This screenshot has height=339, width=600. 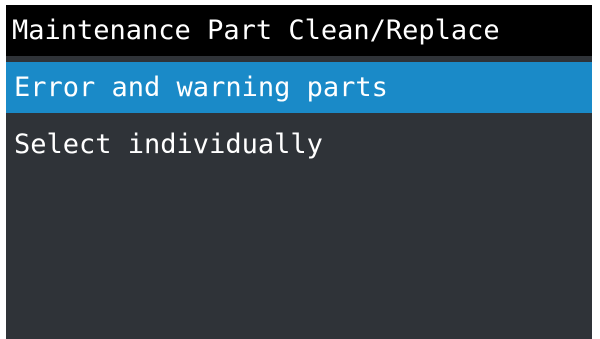 I want to click on menu-item-error-and-warning-parts: Error and warning parts, so click(x=299, y=87).